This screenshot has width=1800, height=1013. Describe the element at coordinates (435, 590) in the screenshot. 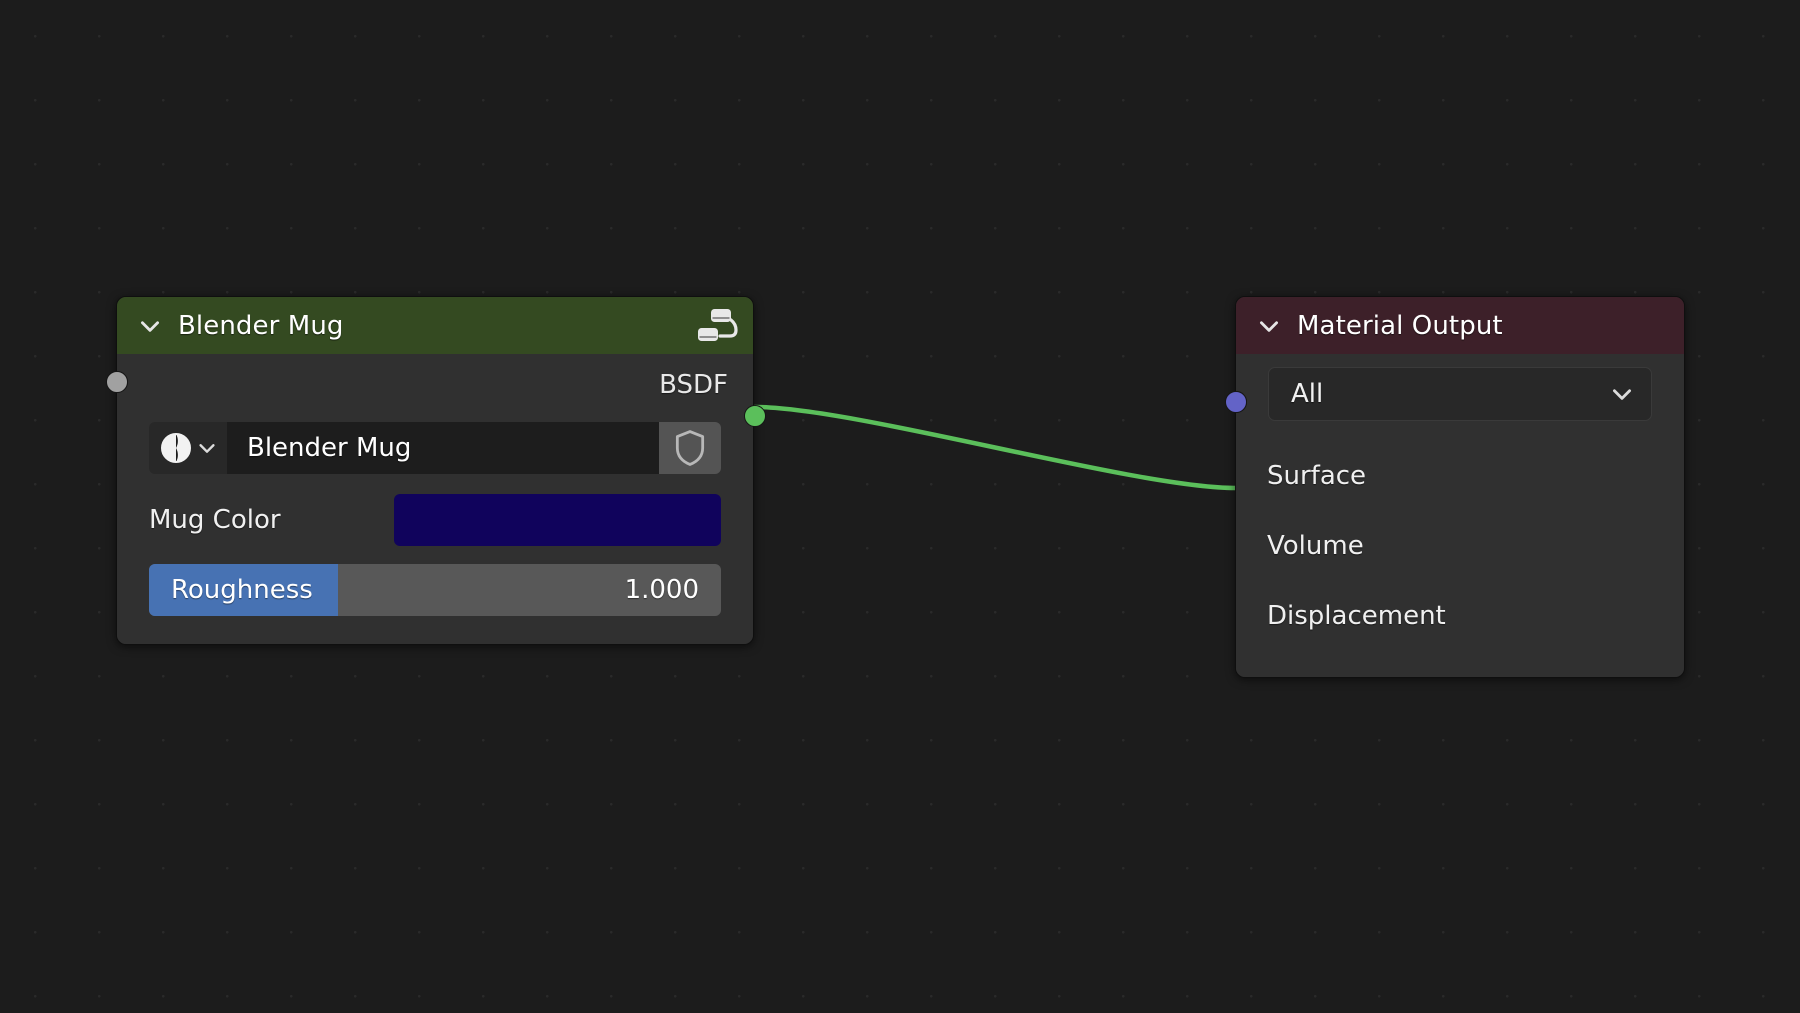

I see `slider-roughness: Roughness 1.000` at that location.